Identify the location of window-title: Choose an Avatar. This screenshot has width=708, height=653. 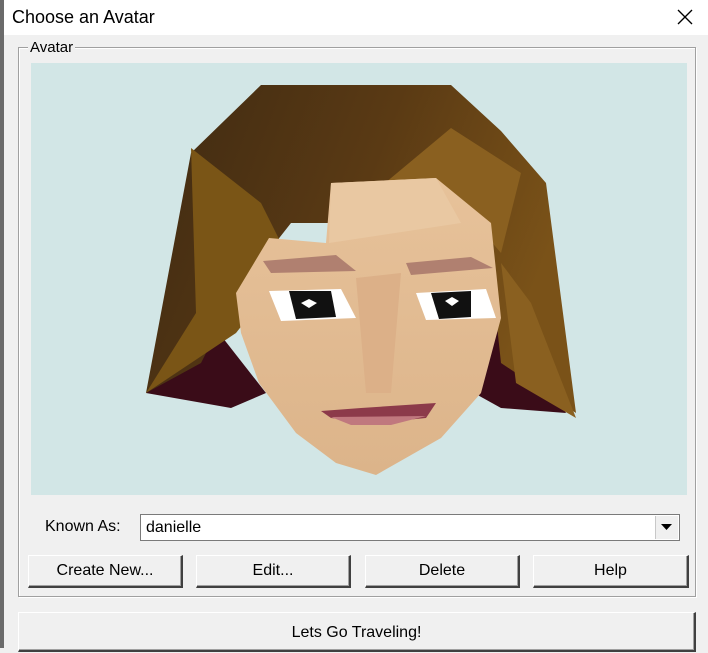
(83, 17).